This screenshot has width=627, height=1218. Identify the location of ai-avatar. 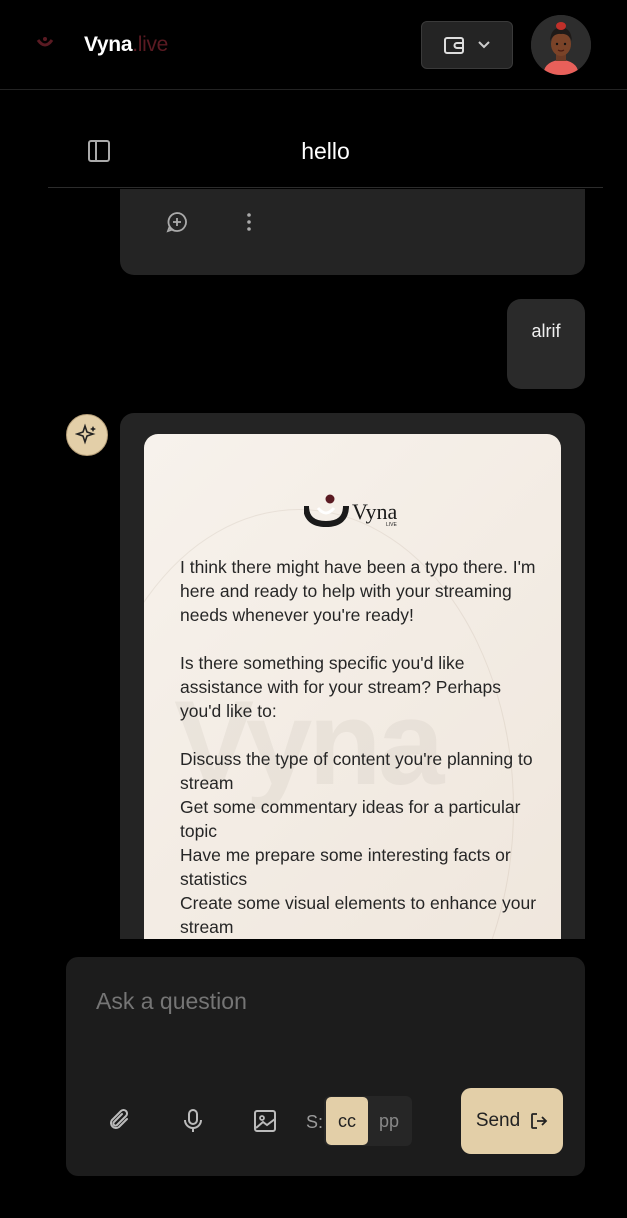
(87, 435).